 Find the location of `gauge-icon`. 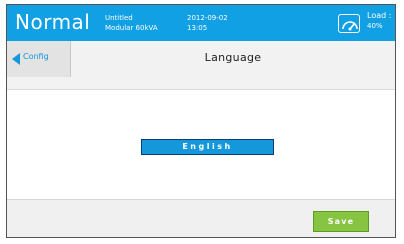

gauge-icon is located at coordinates (349, 23).